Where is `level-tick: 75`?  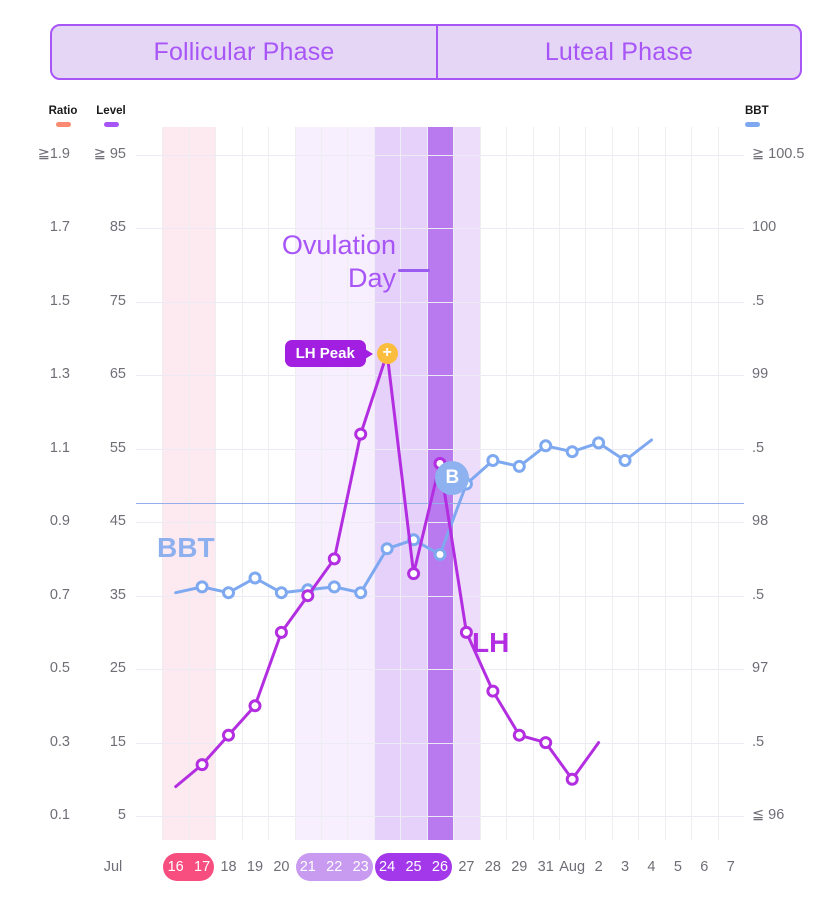 level-tick: 75 is located at coordinates (117, 300).